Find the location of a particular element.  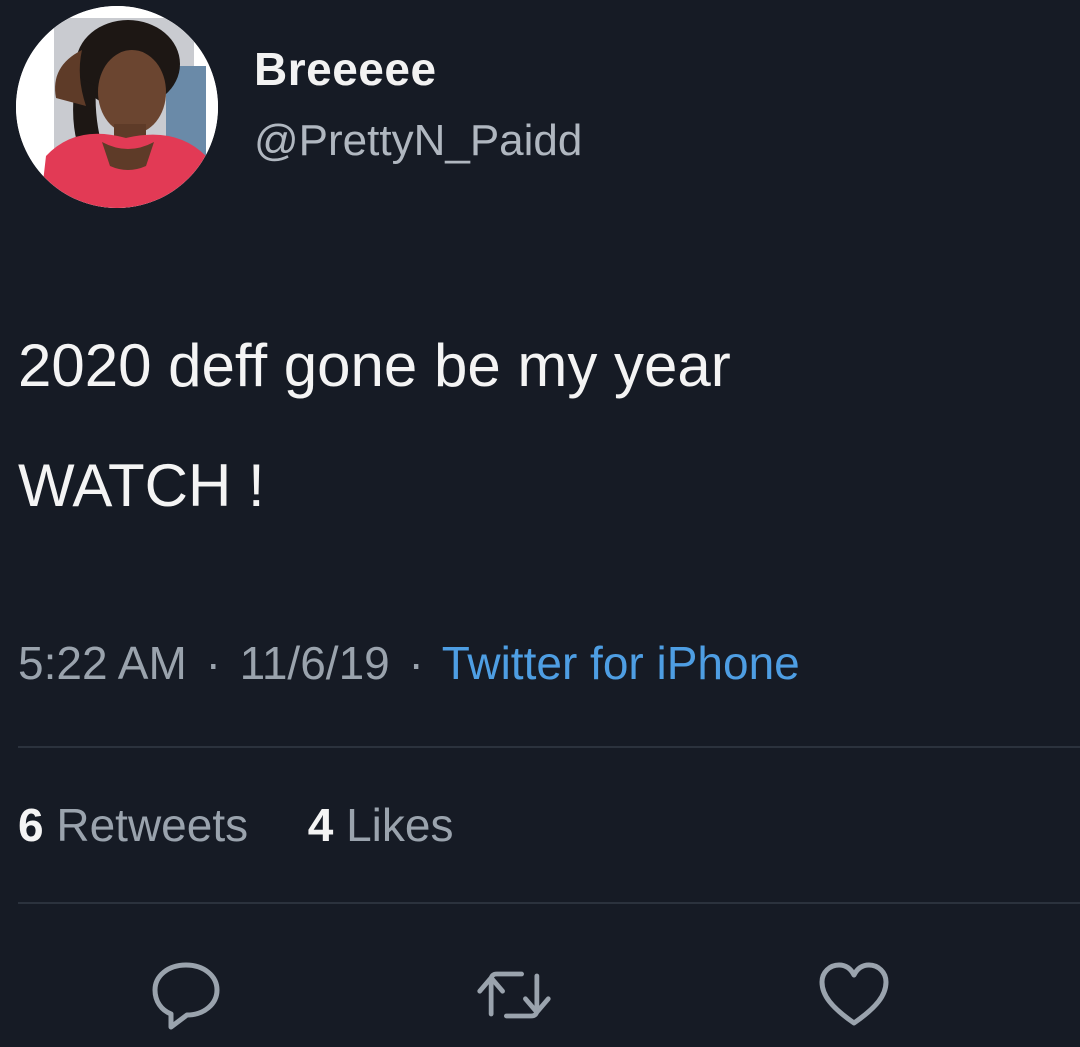

avatar is located at coordinates (117, 107).